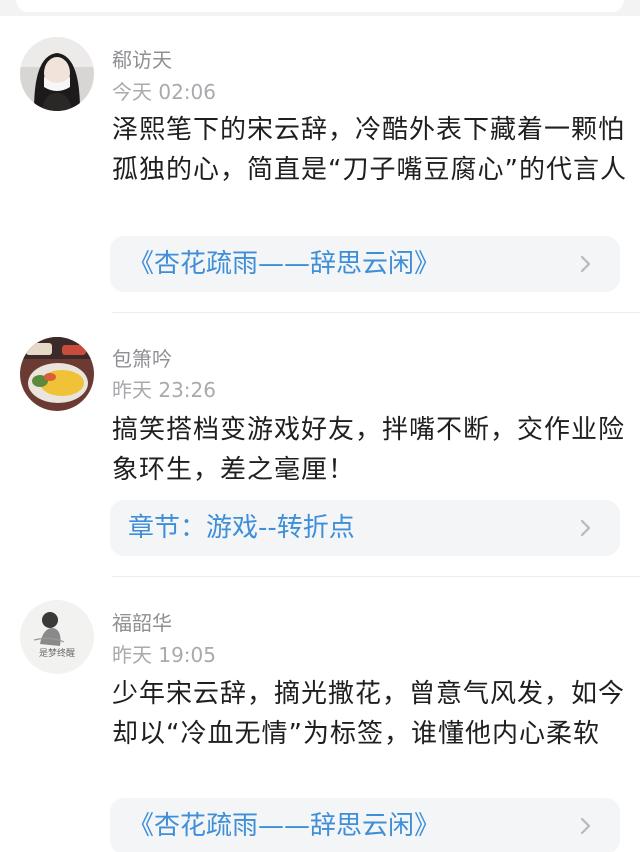 The width and height of the screenshot is (640, 852). I want to click on avatar-woman-mask-image, so click(57, 74).